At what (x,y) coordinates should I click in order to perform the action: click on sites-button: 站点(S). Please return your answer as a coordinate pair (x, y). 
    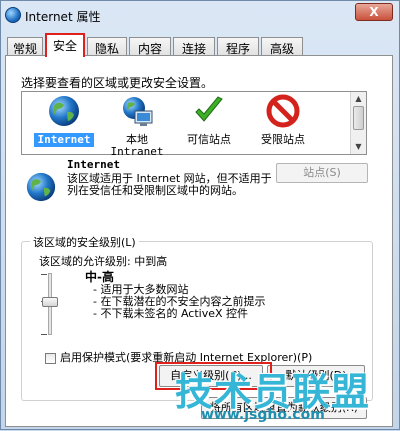
    Looking at the image, I should click on (322, 173).